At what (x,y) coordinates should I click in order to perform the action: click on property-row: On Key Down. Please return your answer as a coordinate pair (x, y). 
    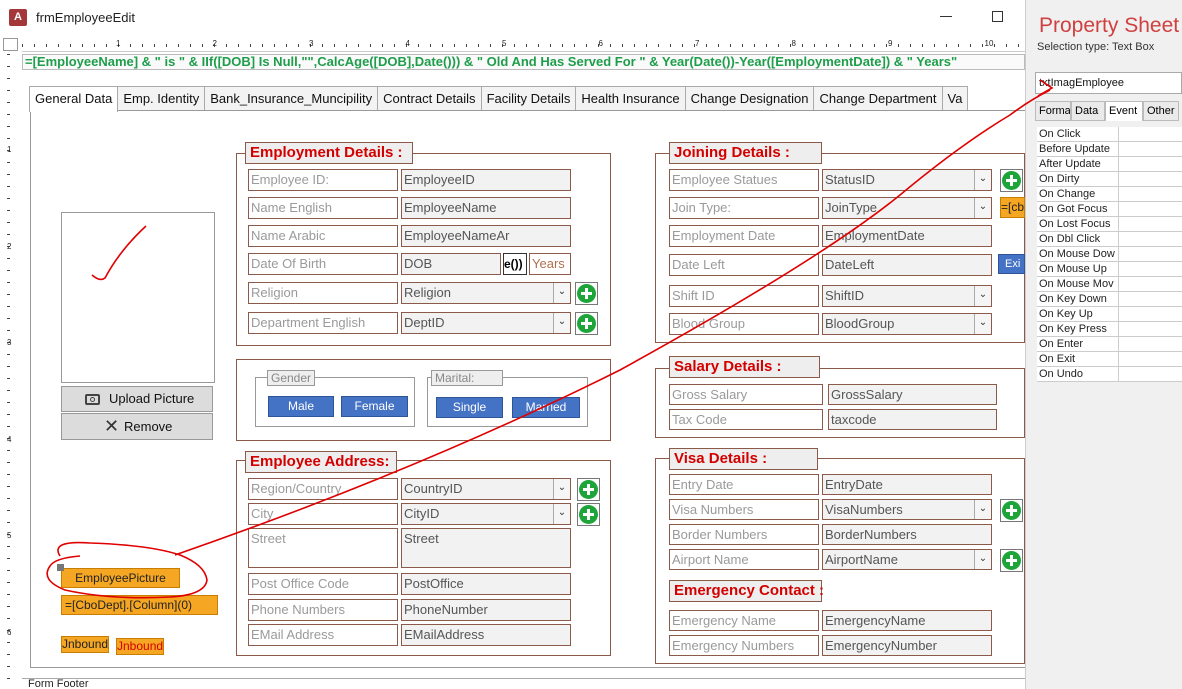
    Looking at the image, I should click on (1109, 299).